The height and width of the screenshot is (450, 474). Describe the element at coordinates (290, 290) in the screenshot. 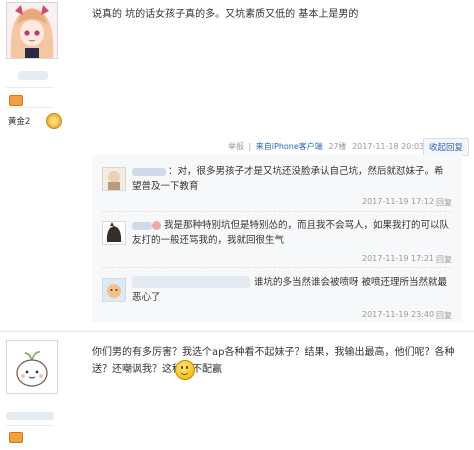

I see `reply-text-3: 谁坑的多当然谁会被喷呀 被喷还理所当然就最恶心了` at that location.